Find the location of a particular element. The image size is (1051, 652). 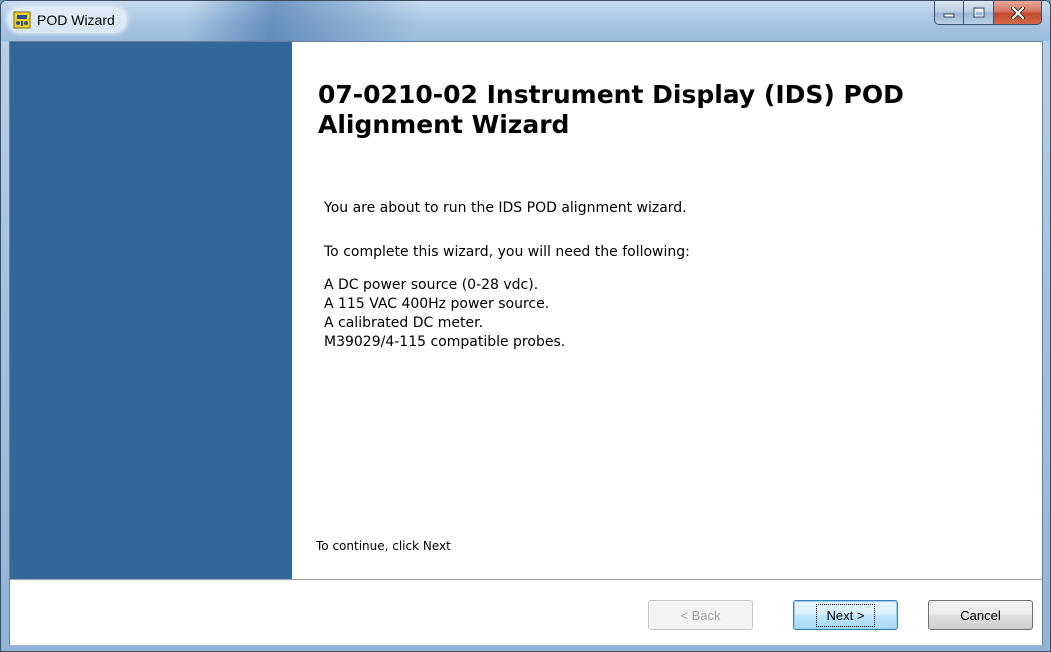

next-button-label: Next > is located at coordinates (845, 615).